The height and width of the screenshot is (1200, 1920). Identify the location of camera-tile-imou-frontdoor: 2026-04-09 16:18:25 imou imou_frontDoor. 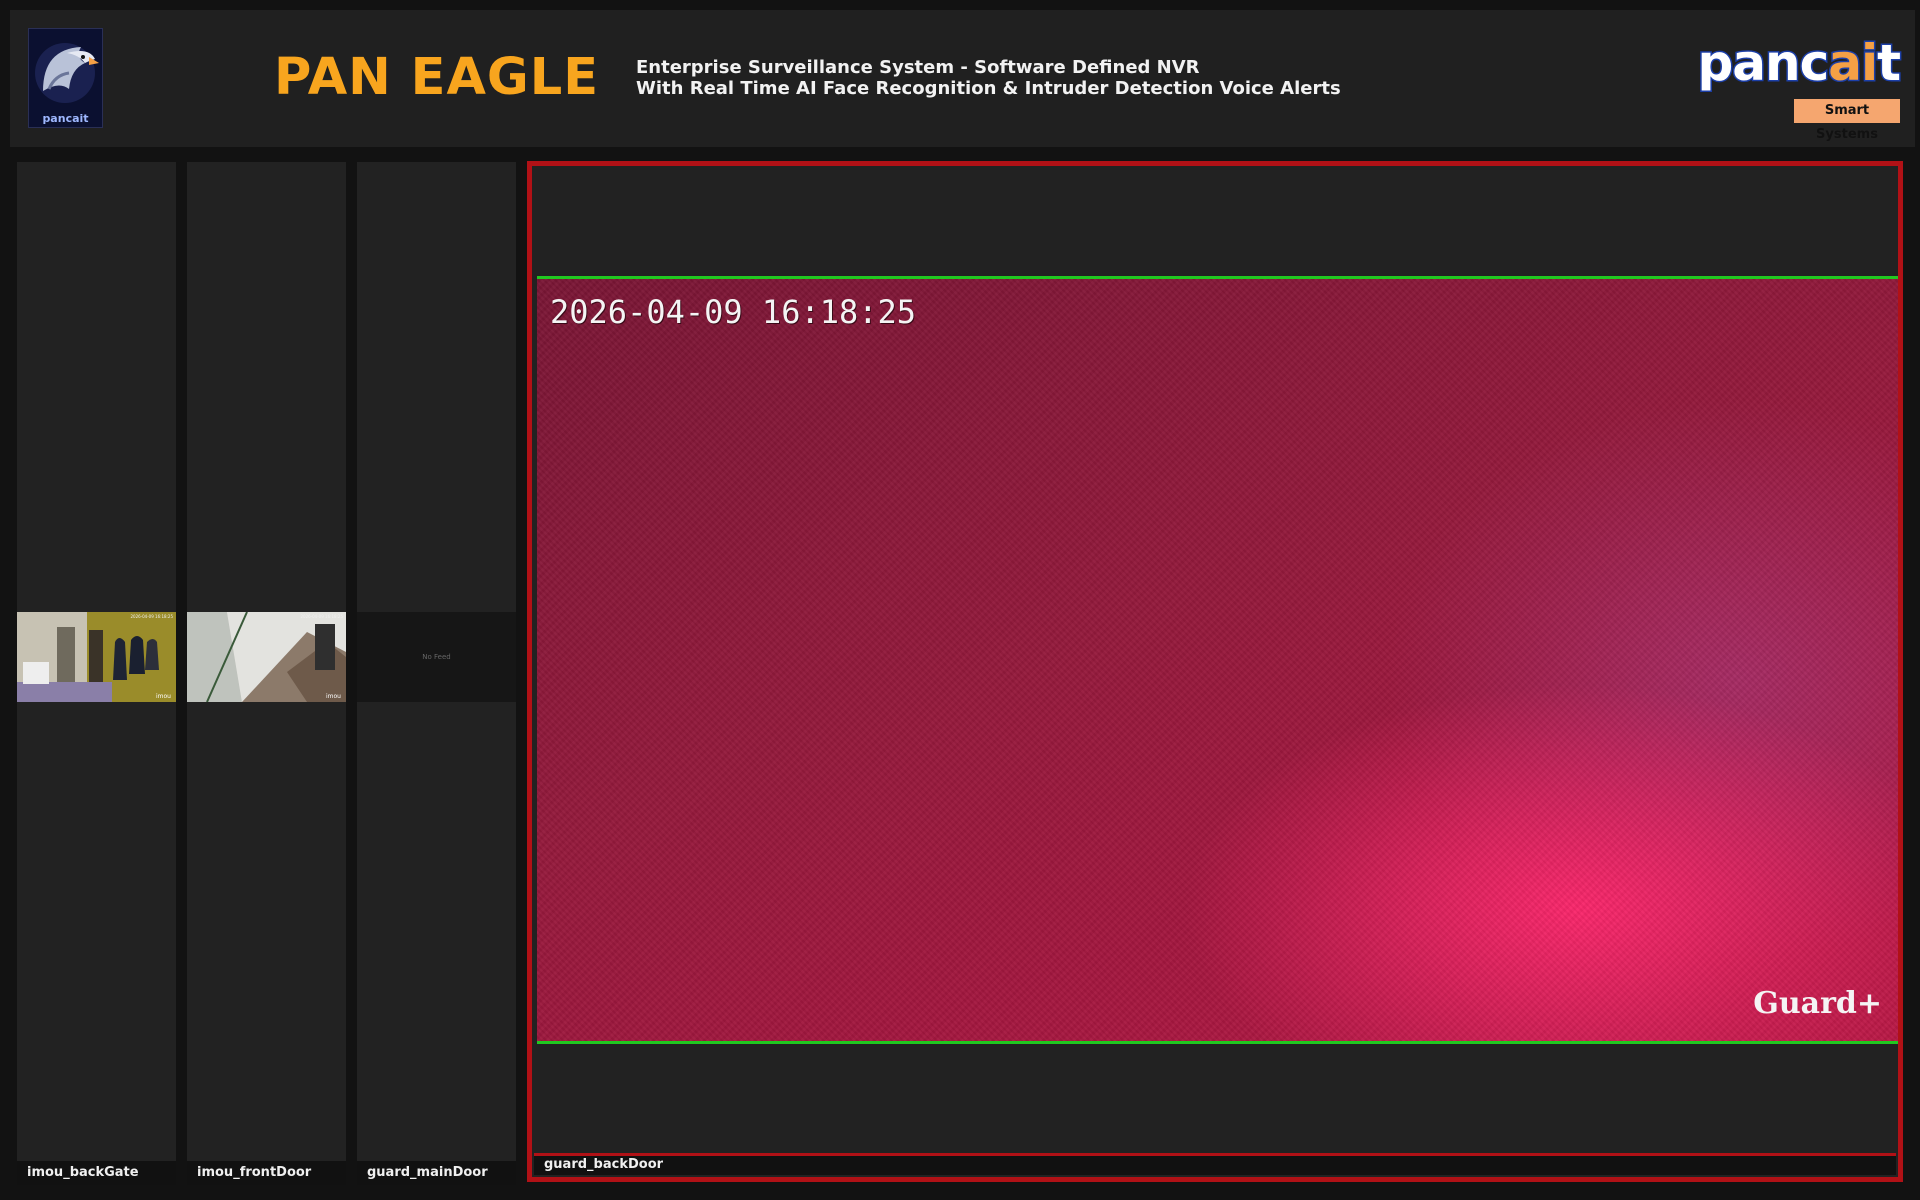
(266, 673).